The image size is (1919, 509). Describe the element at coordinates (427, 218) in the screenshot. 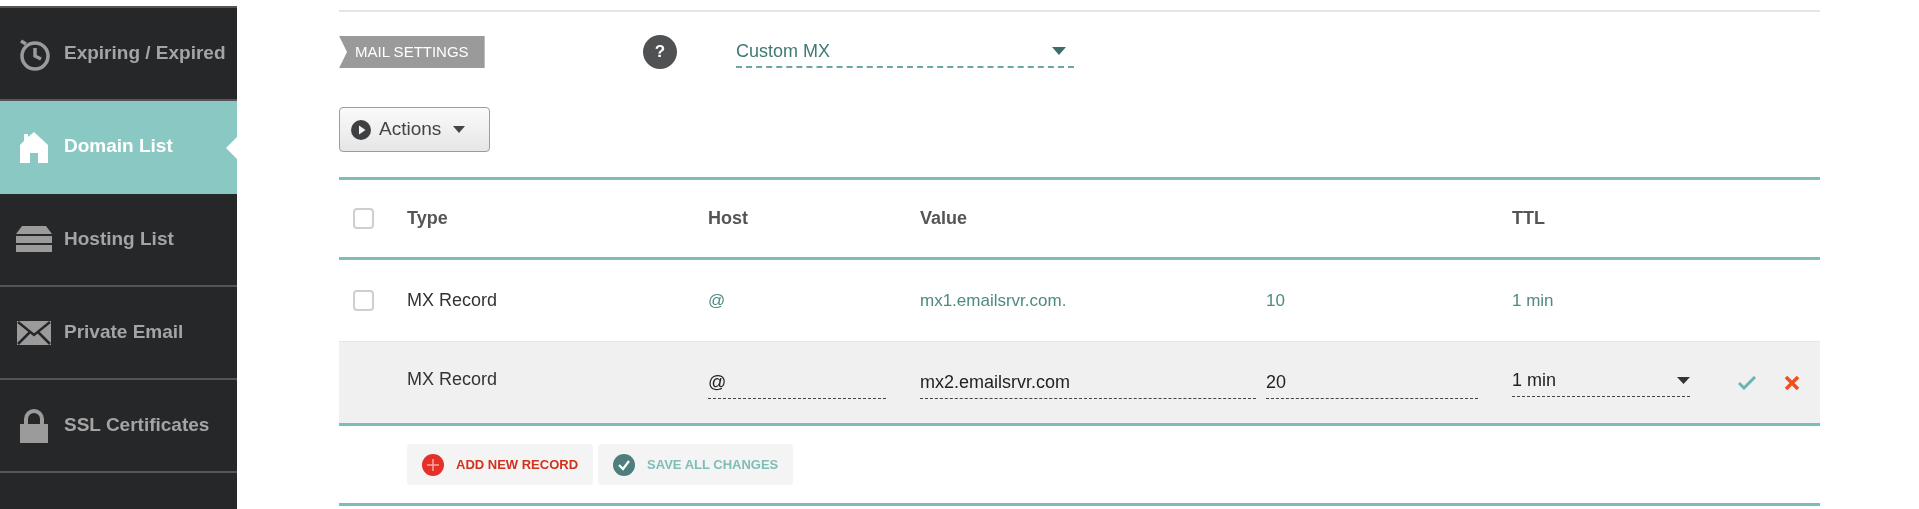

I see `column-header: Type` at that location.